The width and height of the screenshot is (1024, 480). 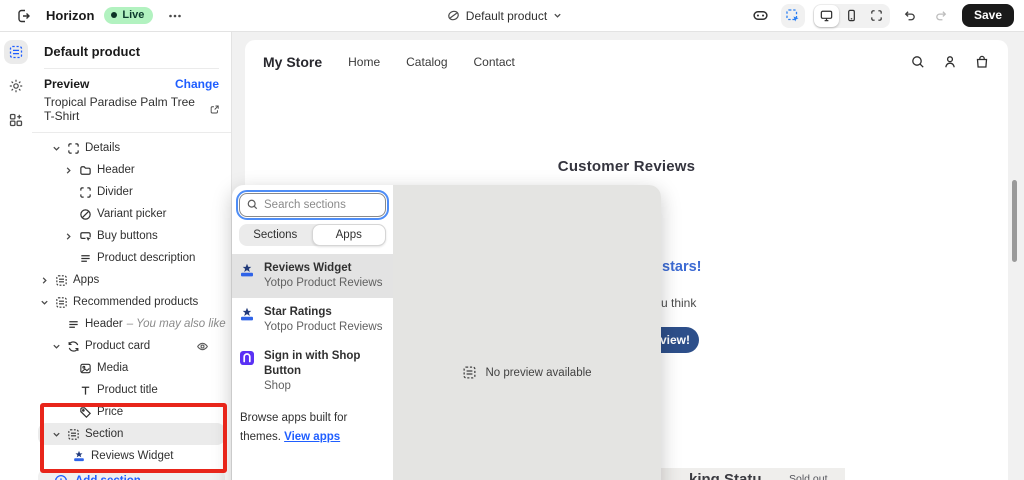 What do you see at coordinates (131, 346) in the screenshot?
I see `tree-item-product-card: Product card` at bounding box center [131, 346].